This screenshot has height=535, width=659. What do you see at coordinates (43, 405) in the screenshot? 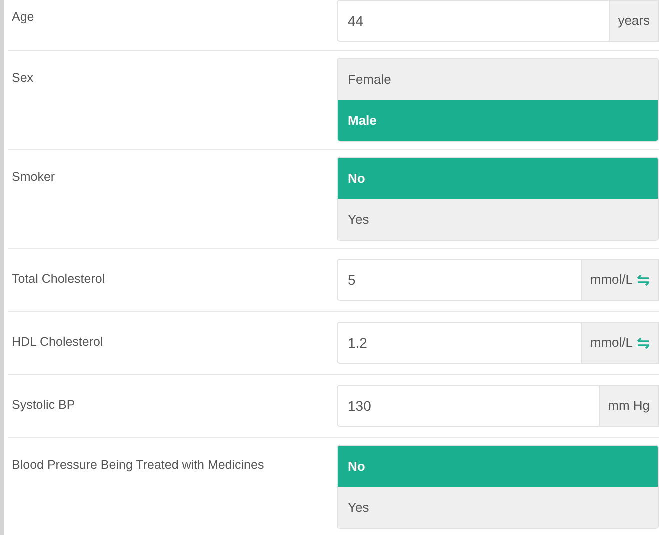
I see `field-label: Systolic BP` at bounding box center [43, 405].